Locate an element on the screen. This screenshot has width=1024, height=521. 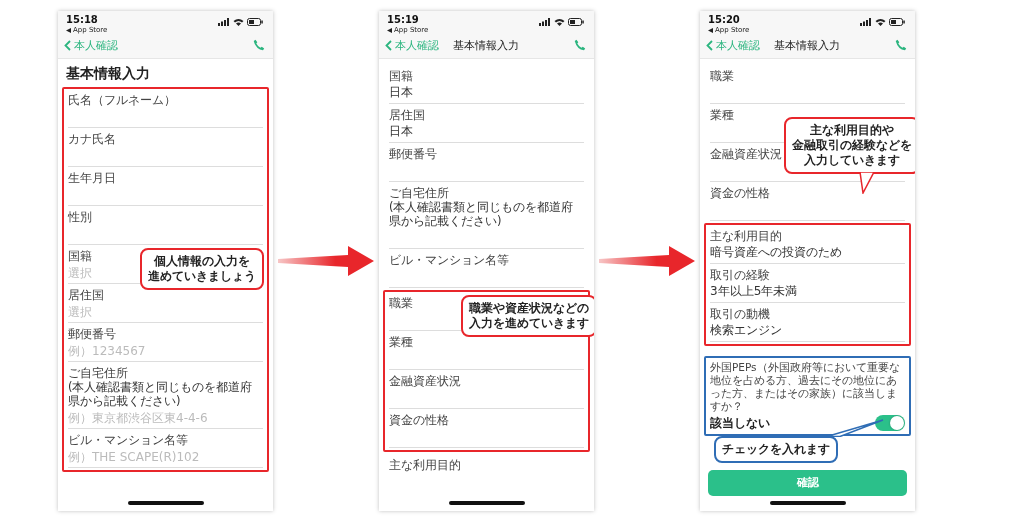
field-label: カナ氏名 is located at coordinates (92, 138).